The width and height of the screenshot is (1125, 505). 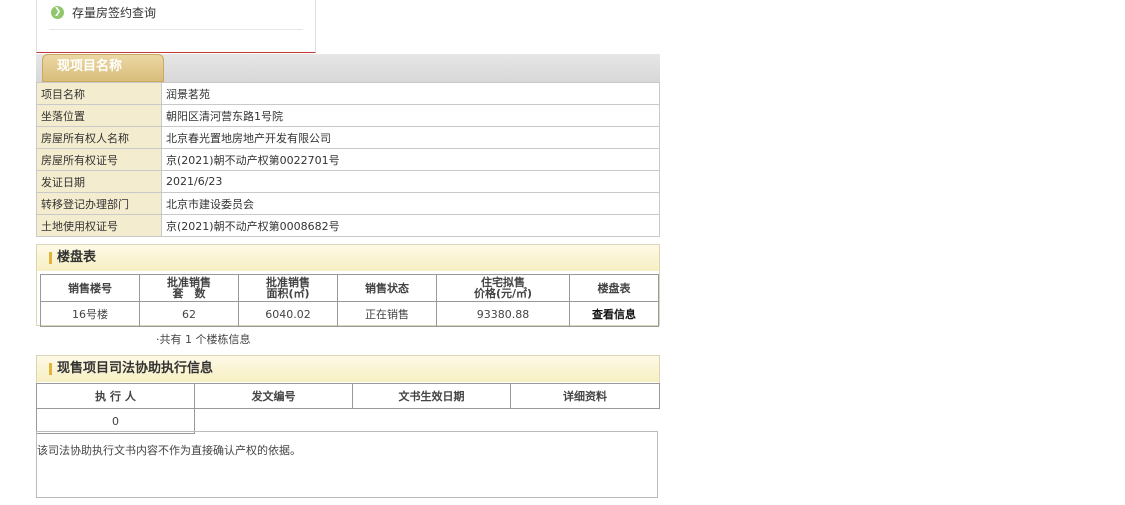 I want to click on building-table-header: 楼盘表, so click(x=348, y=258).